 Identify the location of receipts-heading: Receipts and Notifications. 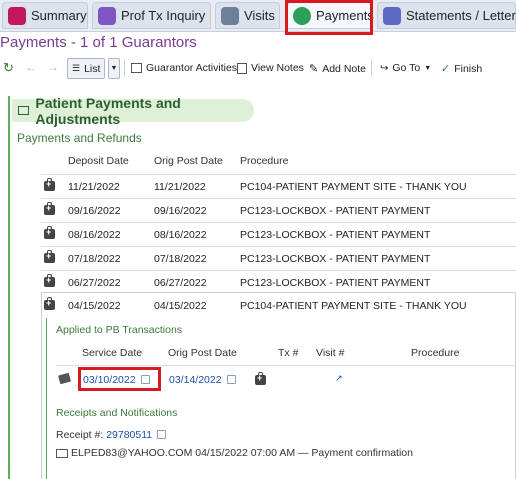
(117, 413).